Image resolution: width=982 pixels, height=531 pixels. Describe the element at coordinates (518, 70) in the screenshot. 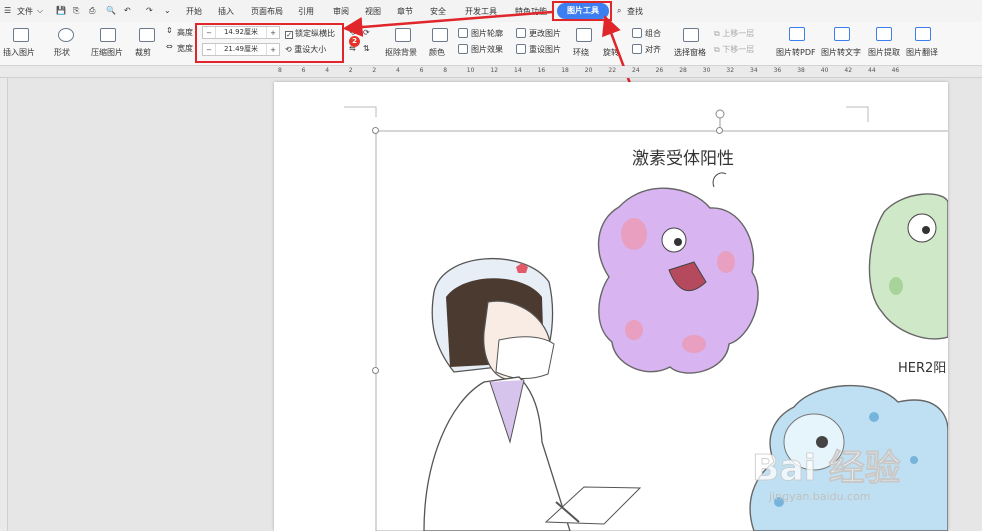

I see `ruler-tick-label: 14` at that location.